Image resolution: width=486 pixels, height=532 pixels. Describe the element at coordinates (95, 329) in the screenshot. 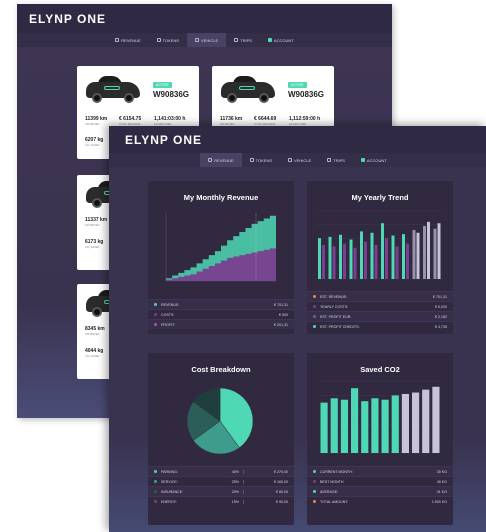

I see `km-driven-value: 8345 km` at that location.